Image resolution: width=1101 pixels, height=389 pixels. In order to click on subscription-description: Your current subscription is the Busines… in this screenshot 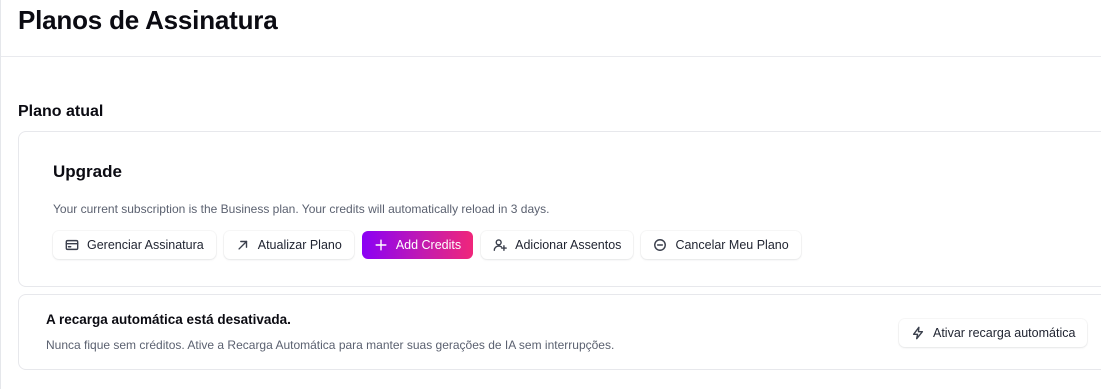, I will do `click(301, 209)`.